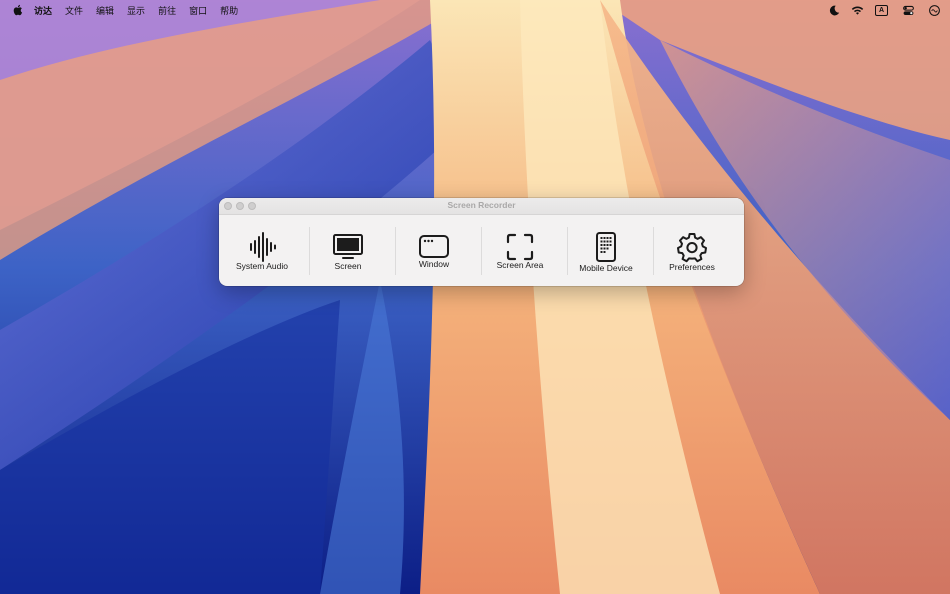 Image resolution: width=950 pixels, height=594 pixels. What do you see at coordinates (857, 10) in the screenshot?
I see `wifi-icon` at bounding box center [857, 10].